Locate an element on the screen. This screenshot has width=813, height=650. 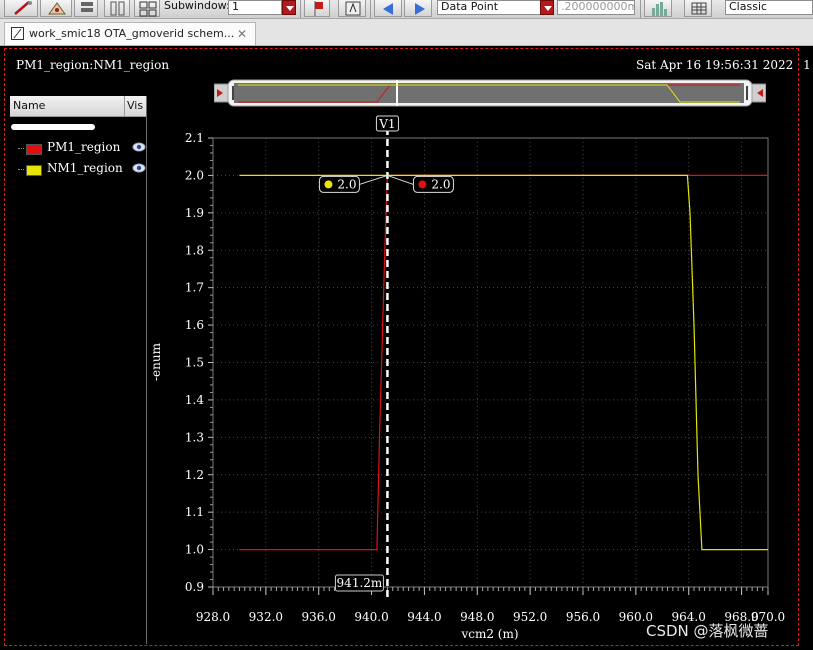
x-tick-label: 948.0 is located at coordinates (477, 617).